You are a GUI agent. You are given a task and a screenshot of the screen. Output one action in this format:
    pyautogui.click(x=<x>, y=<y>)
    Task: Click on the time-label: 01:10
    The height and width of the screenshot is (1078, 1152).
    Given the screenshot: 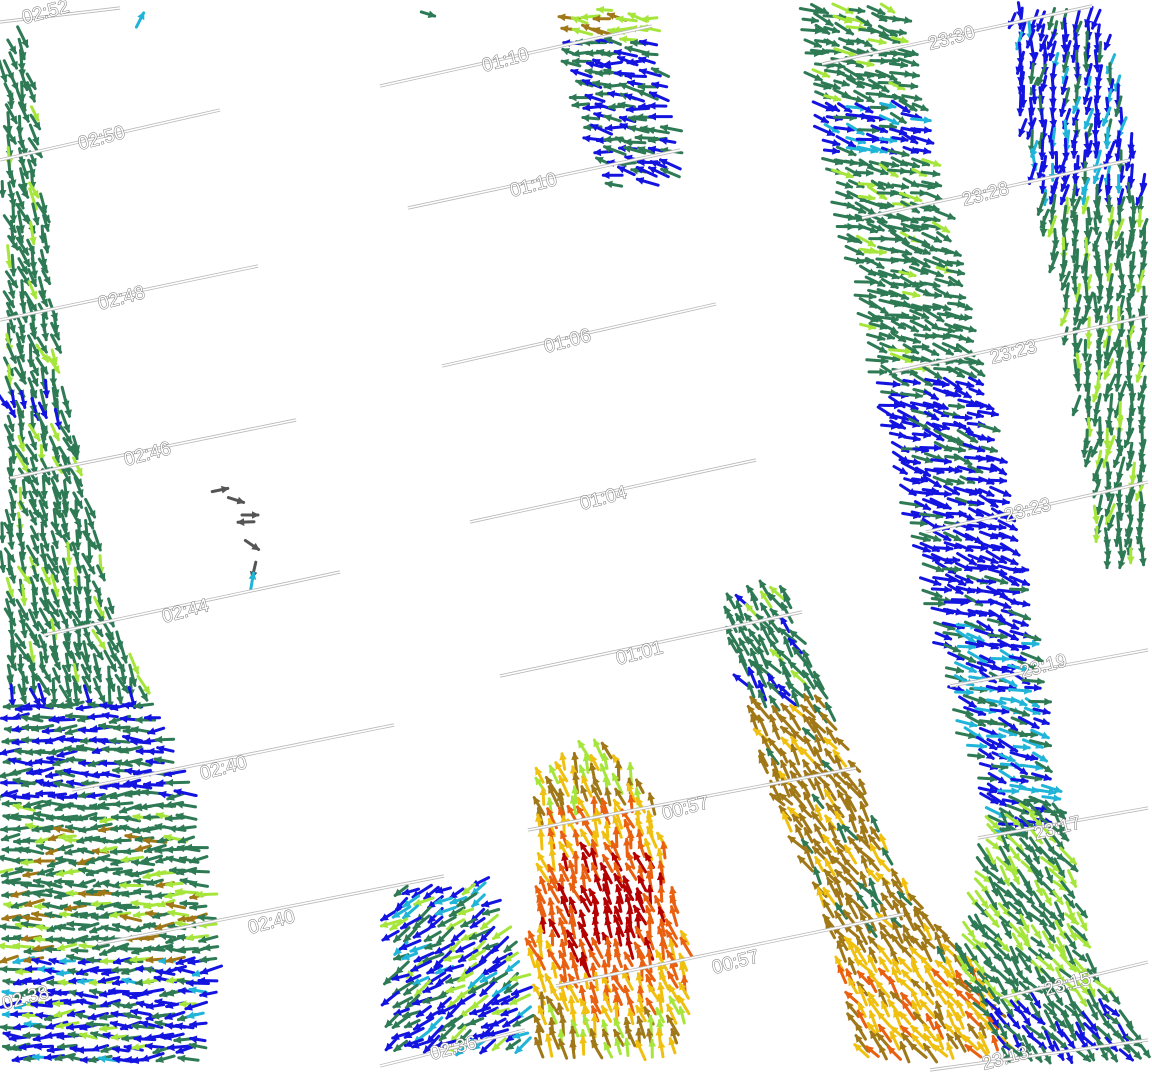 What is the action you would take?
    pyautogui.click(x=533, y=185)
    